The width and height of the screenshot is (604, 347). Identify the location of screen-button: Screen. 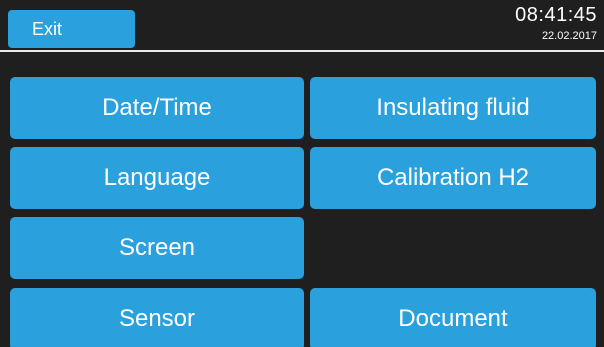
(157, 248).